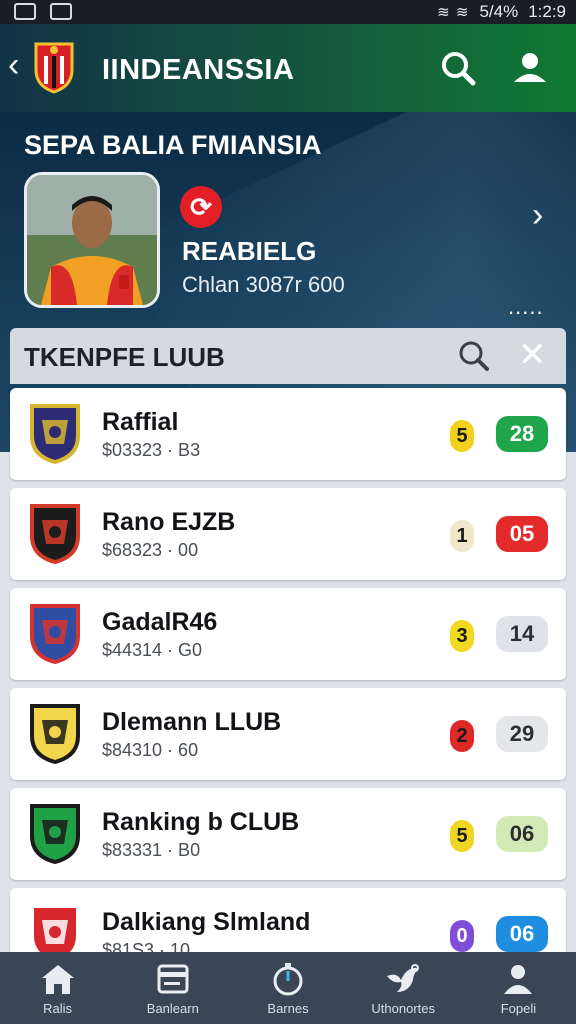  What do you see at coordinates (58, 1008) in the screenshot?
I see `nav-label: Ralis` at bounding box center [58, 1008].